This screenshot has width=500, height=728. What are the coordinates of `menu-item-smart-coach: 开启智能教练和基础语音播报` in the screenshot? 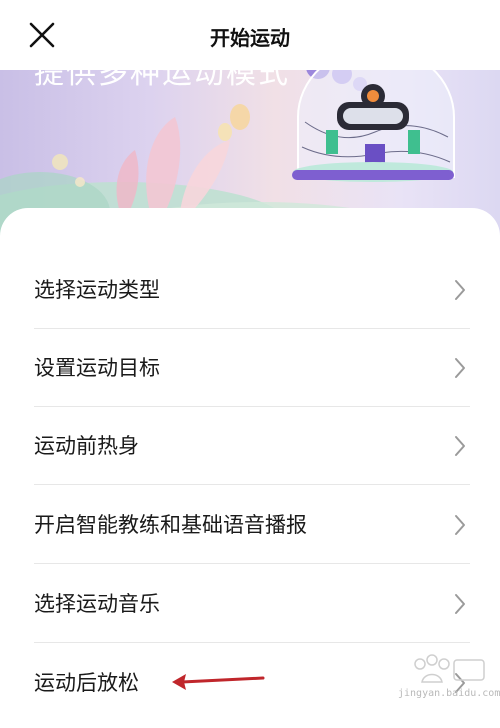 It's located at (252, 524).